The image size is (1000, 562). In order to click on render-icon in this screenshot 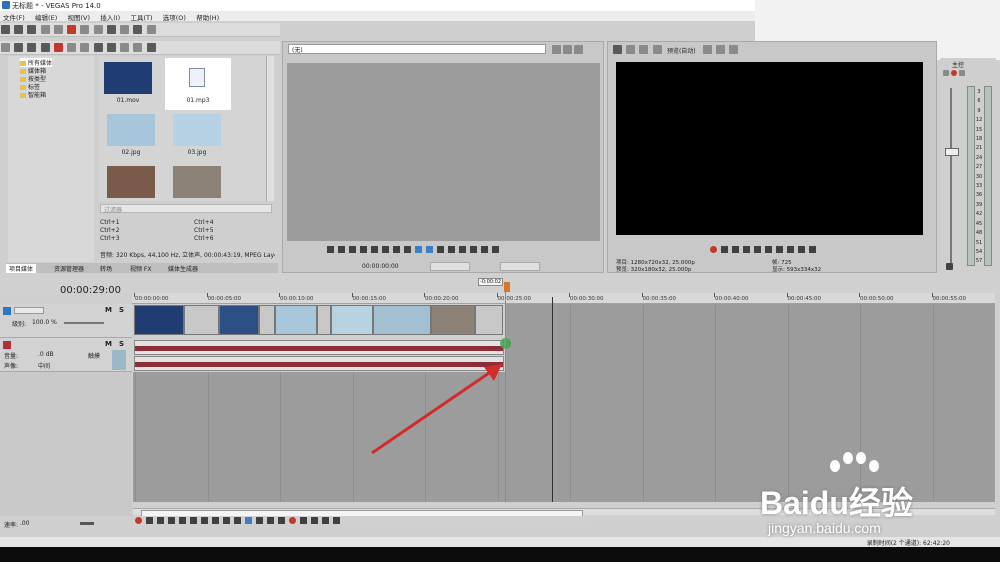, I will do `click(58, 29)`.